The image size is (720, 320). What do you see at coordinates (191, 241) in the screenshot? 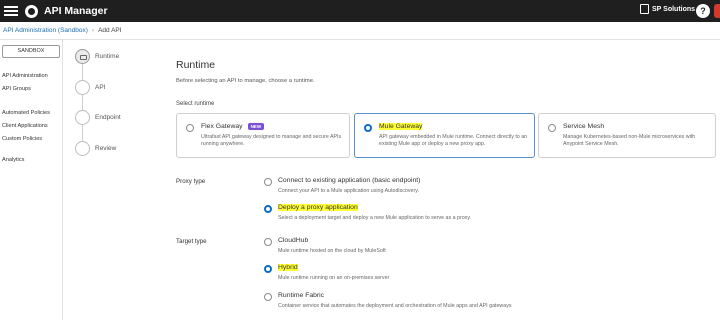
I see `target-type-label: Target type` at bounding box center [191, 241].